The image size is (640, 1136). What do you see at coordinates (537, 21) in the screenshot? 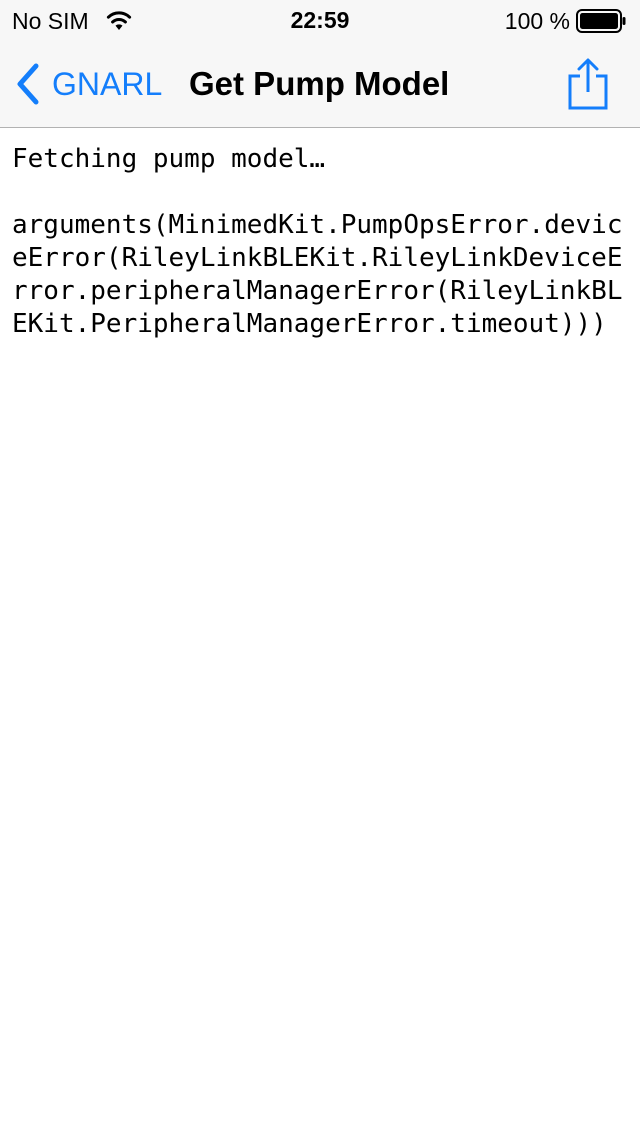
I see `battery-percentage: 100 %` at bounding box center [537, 21].